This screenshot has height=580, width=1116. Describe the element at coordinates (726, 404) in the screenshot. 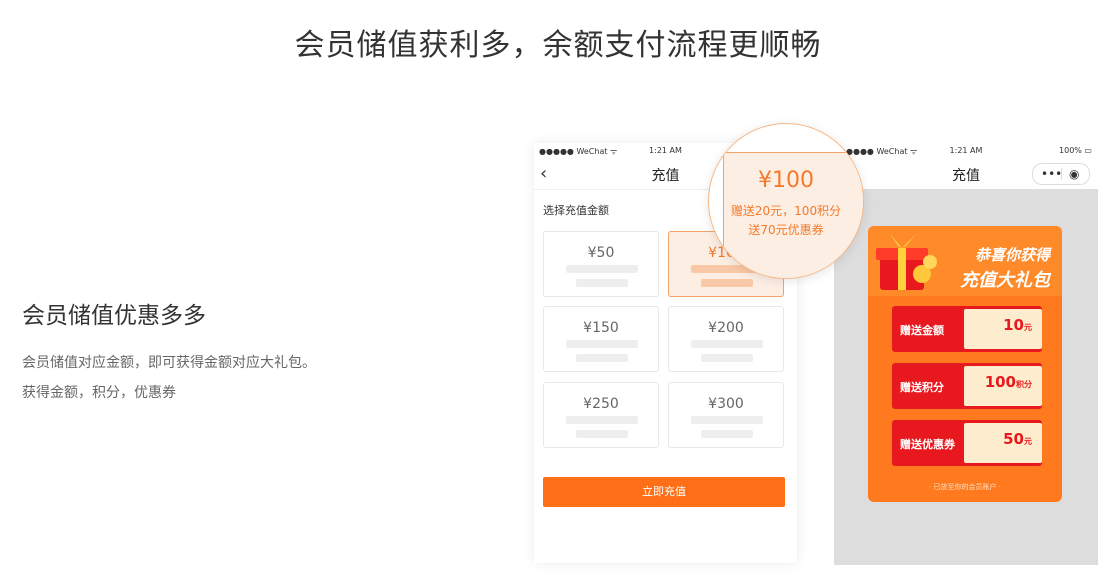

I see `amount-value: ¥300` at that location.